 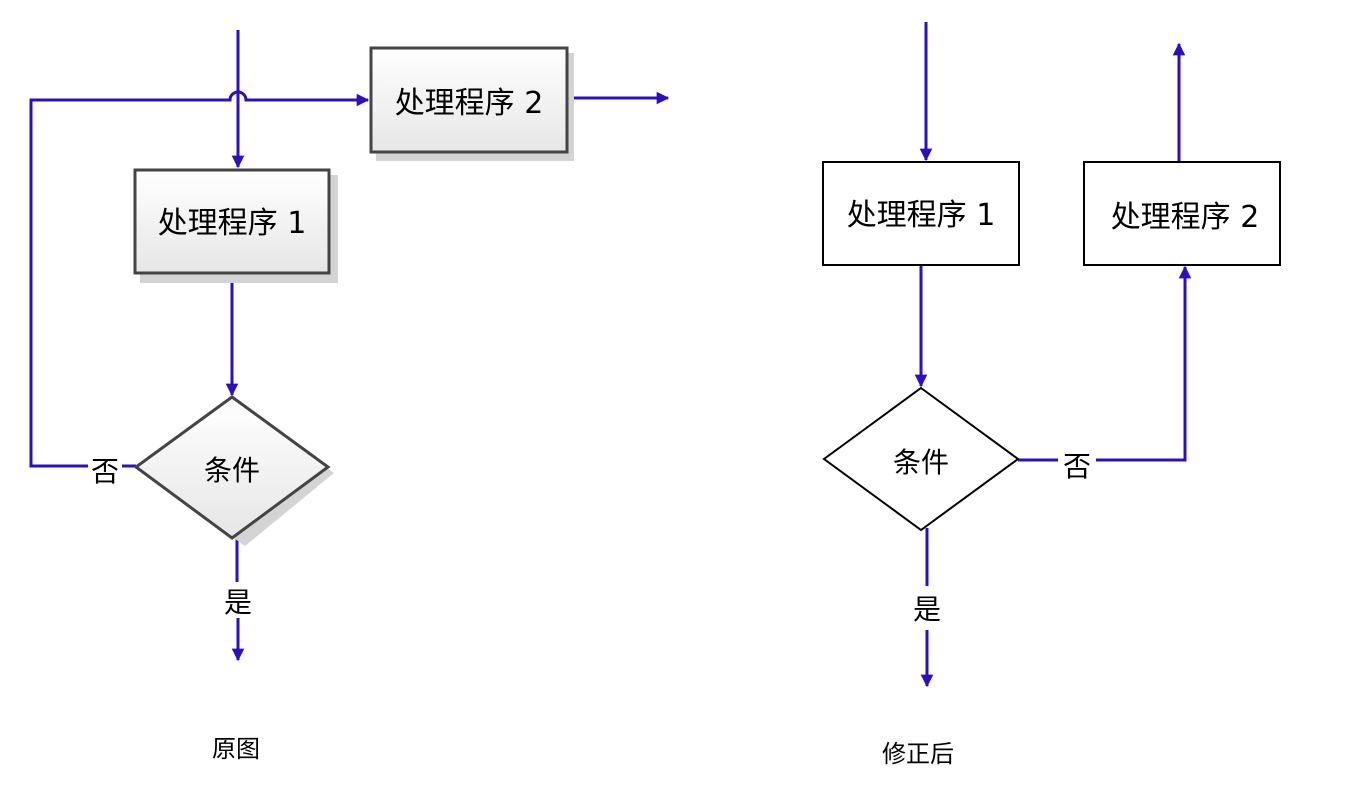 I want to click on original-caption: 原图, so click(x=236, y=749).